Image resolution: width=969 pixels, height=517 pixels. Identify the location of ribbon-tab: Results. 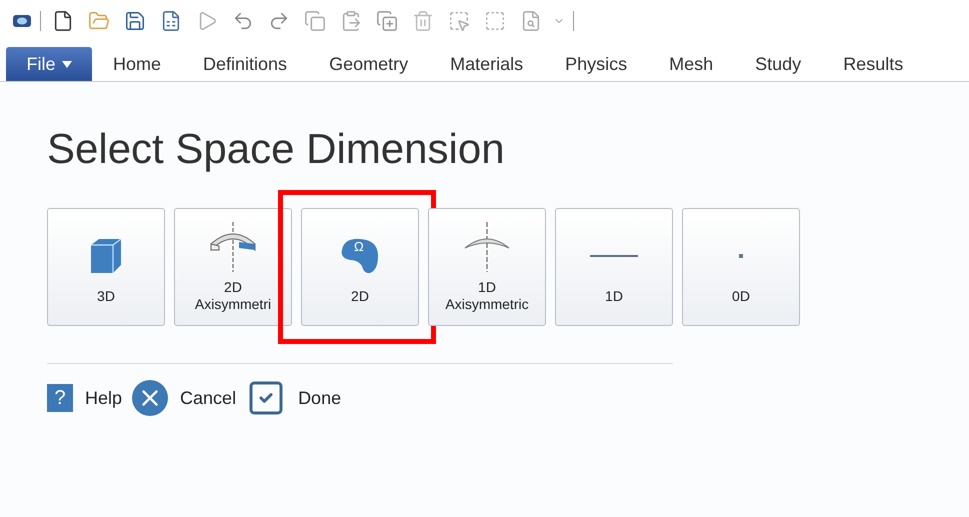
(873, 64).